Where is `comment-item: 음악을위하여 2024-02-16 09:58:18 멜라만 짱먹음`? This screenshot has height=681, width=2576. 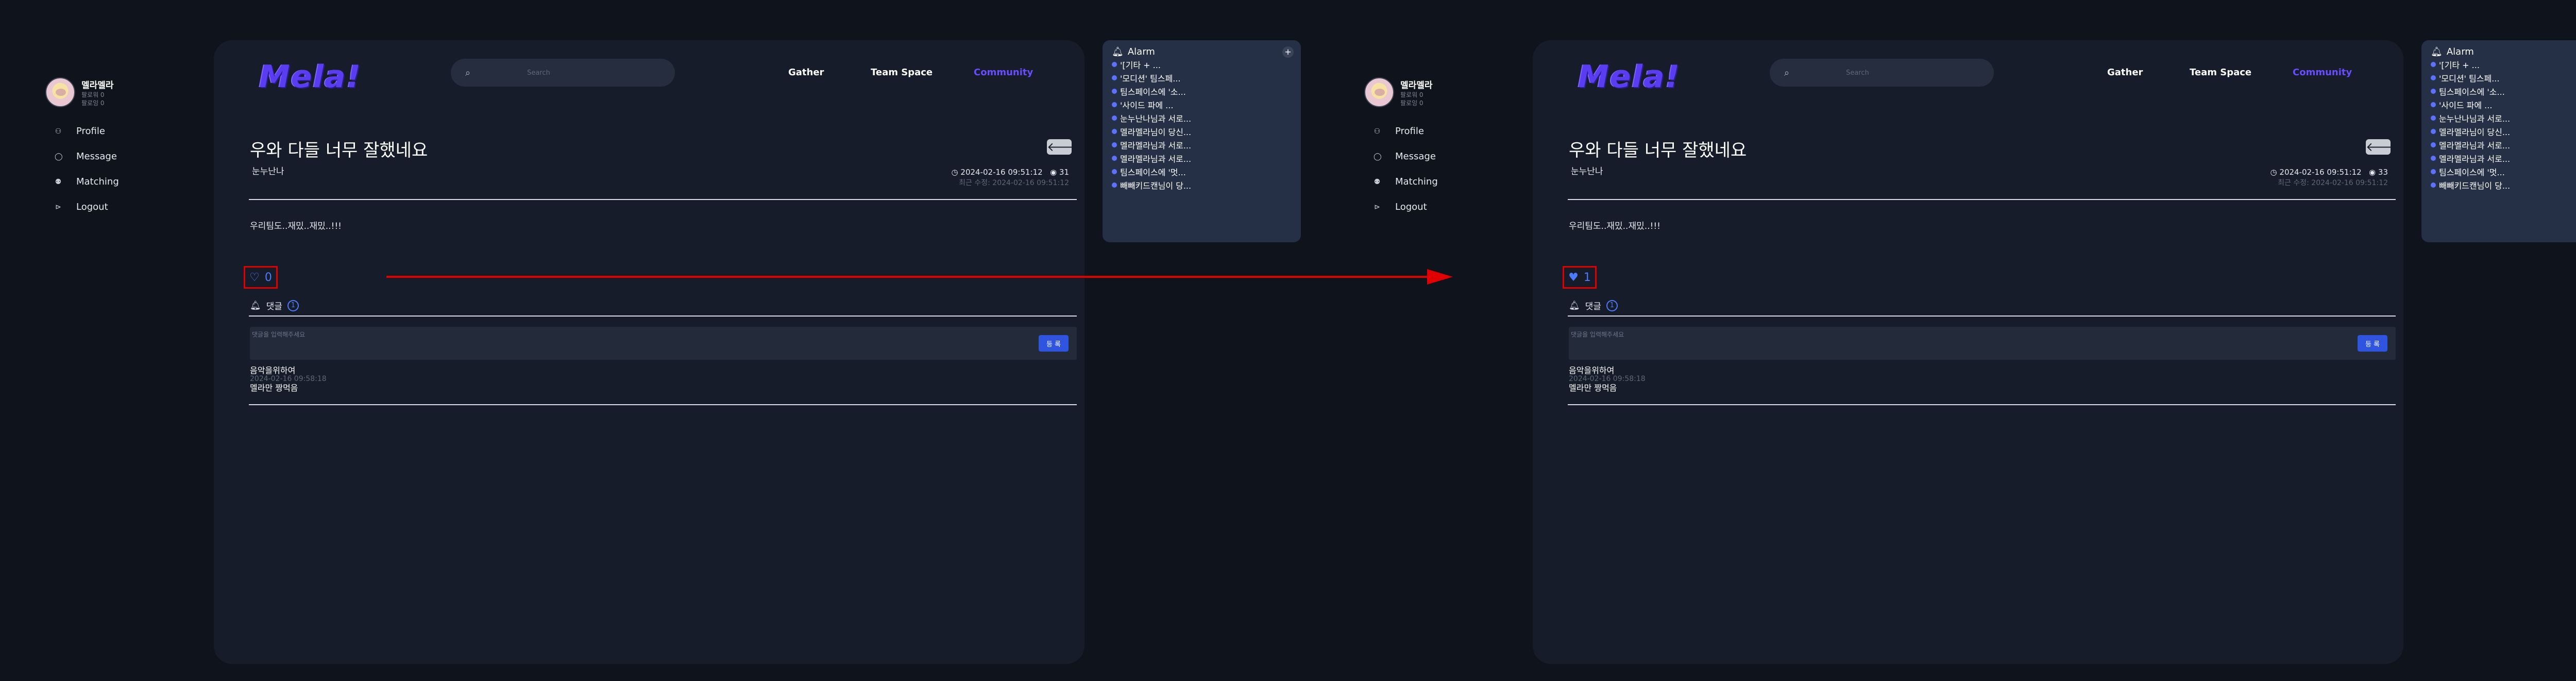 comment-item: 음악을위하여 2024-02-16 09:58:18 멜라만 짱먹음 is located at coordinates (1607, 379).